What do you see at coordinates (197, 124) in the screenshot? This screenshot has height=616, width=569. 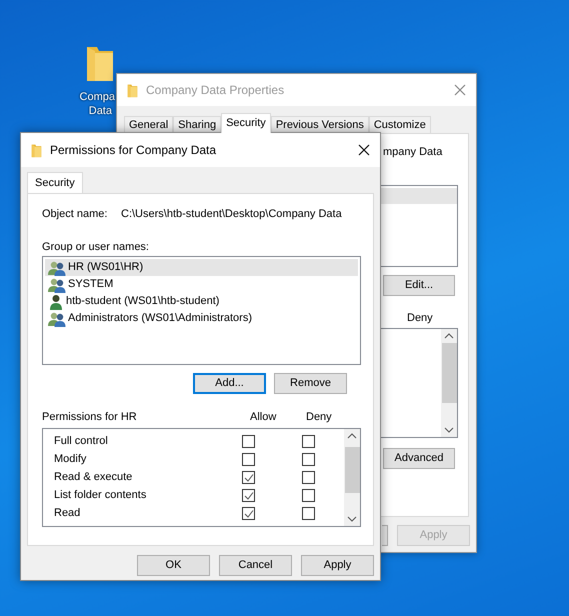 I see `tab: Sharing` at bounding box center [197, 124].